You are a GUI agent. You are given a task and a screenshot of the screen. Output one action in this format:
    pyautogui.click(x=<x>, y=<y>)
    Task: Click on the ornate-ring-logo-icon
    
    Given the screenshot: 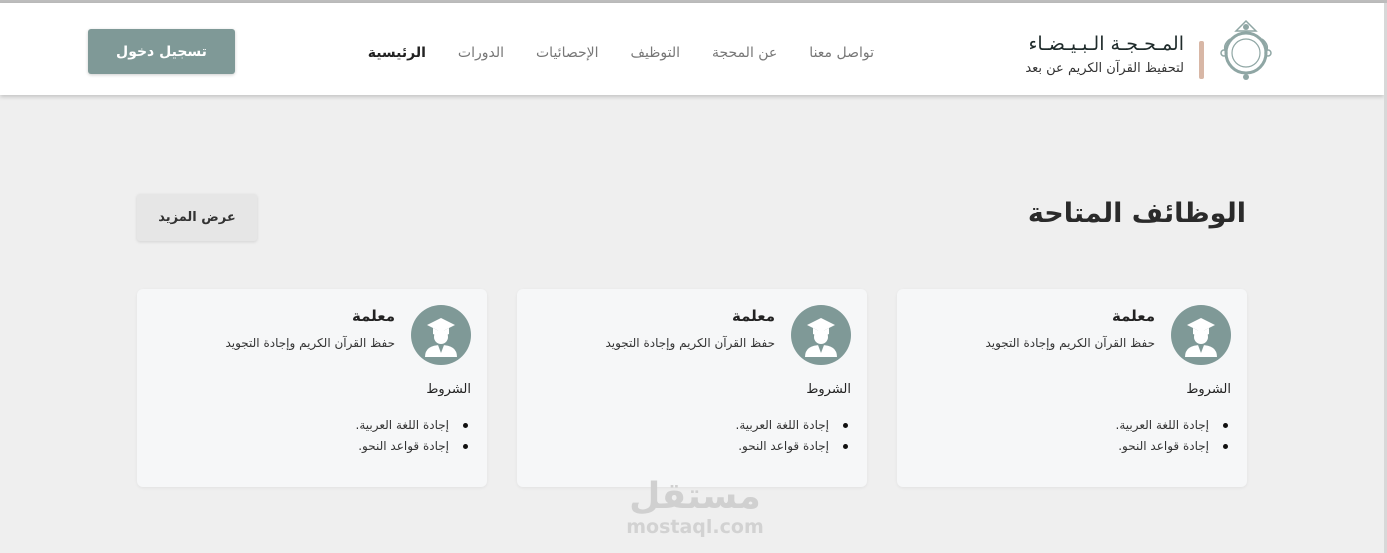 What is the action you would take?
    pyautogui.click(x=1246, y=51)
    